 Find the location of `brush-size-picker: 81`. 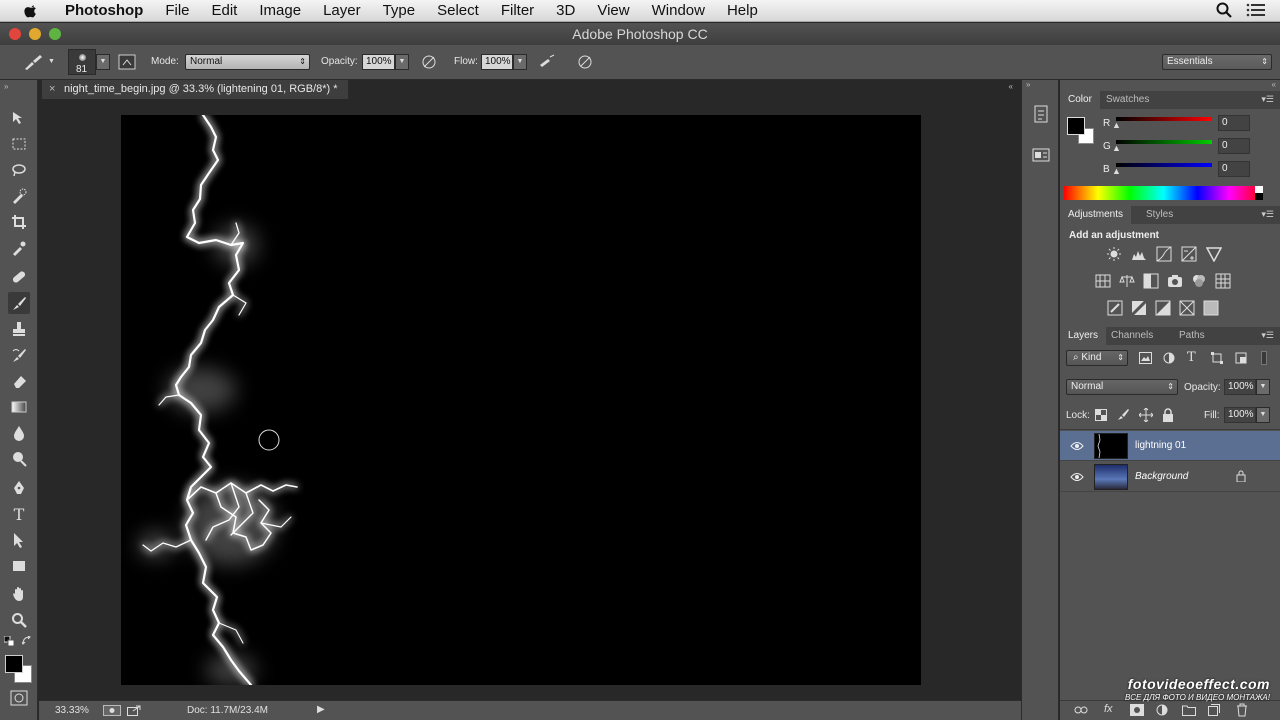

brush-size-picker: 81 is located at coordinates (82, 62).